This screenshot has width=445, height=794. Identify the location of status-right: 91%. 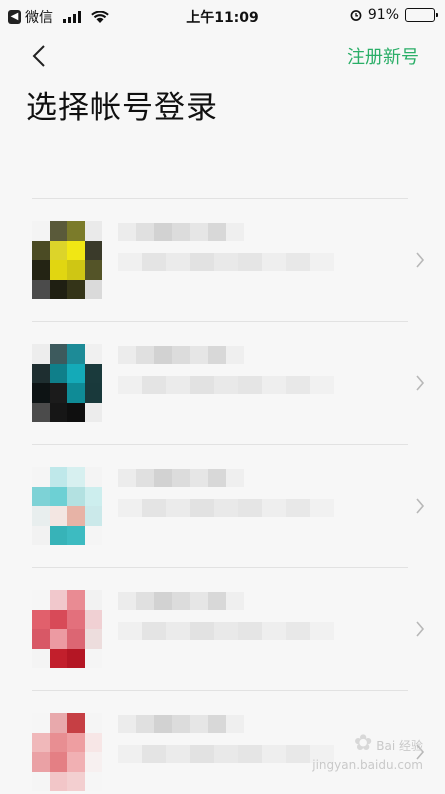
(394, 15).